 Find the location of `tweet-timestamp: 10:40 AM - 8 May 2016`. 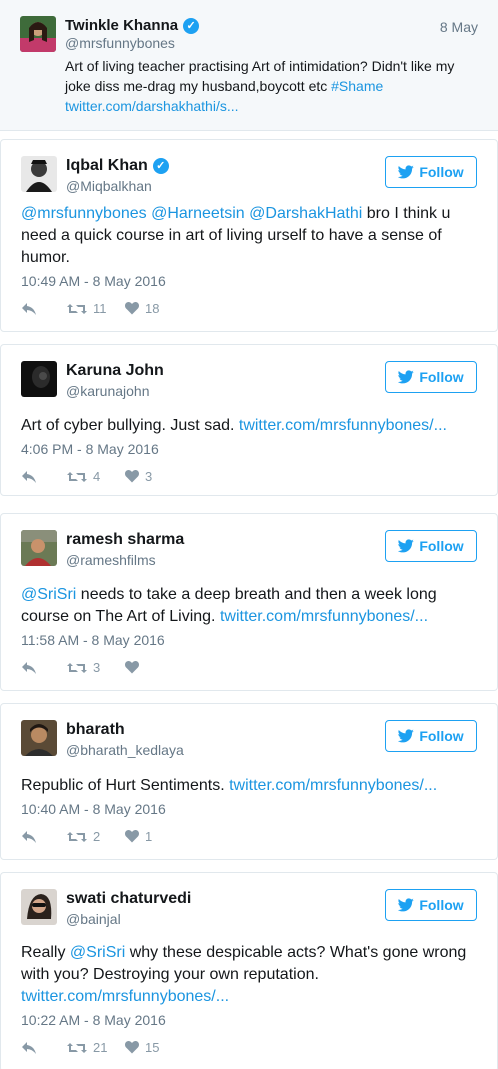

tweet-timestamp: 10:40 AM - 8 May 2016 is located at coordinates (93, 809).